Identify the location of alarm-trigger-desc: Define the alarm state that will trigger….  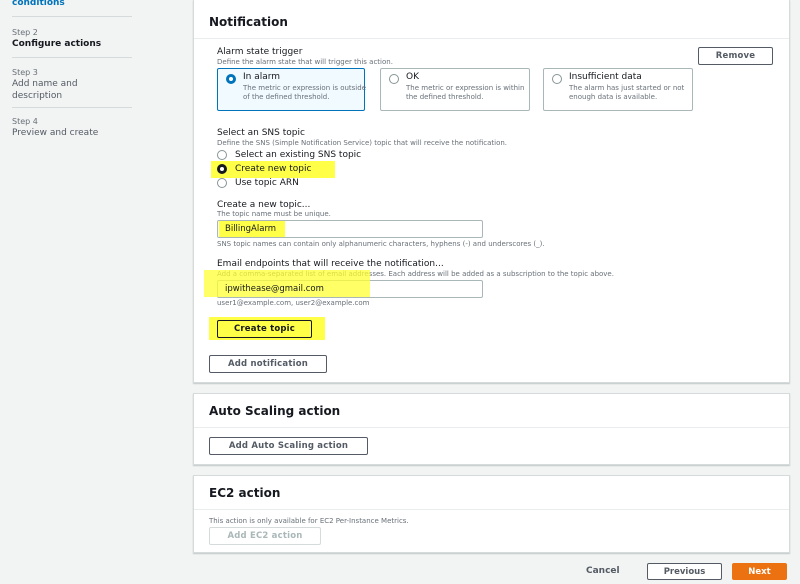
(305, 62).